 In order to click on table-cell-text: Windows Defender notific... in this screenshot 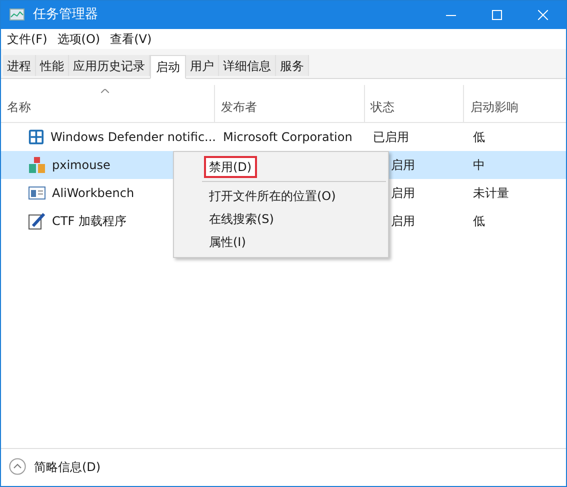, I will do `click(133, 137)`.